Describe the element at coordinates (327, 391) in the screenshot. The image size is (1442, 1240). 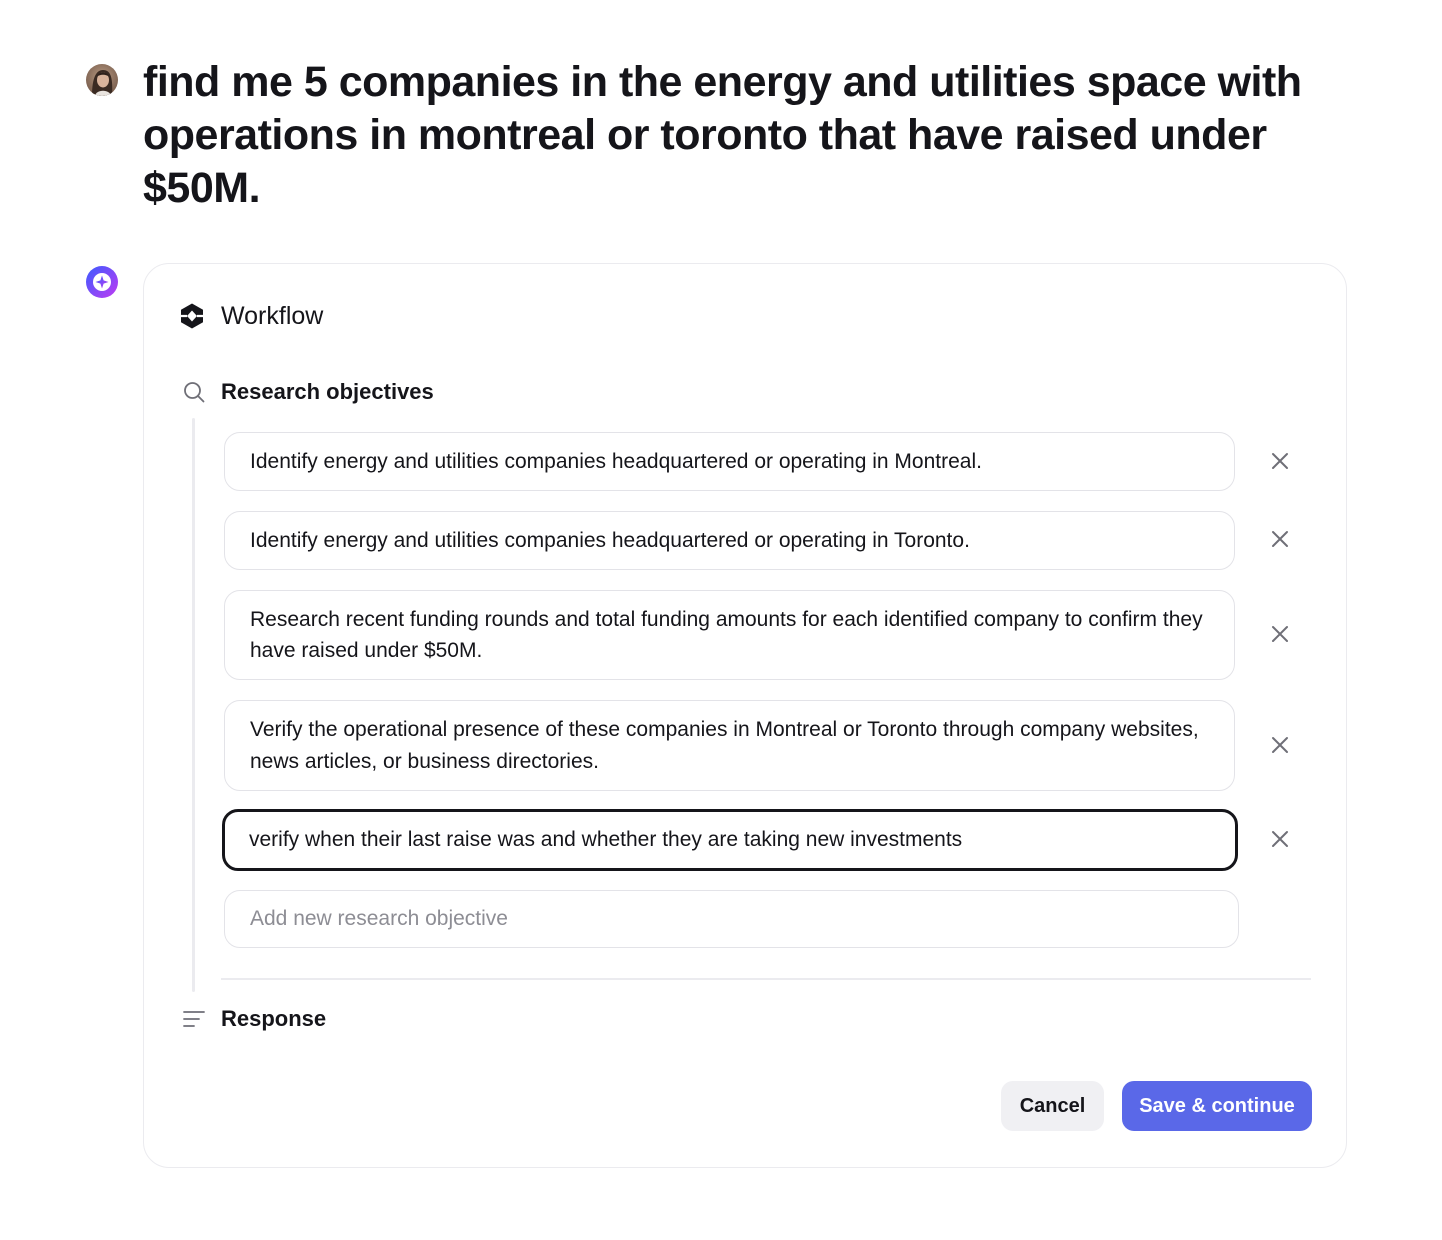
I see `research-objectives-title: Research objectives` at that location.